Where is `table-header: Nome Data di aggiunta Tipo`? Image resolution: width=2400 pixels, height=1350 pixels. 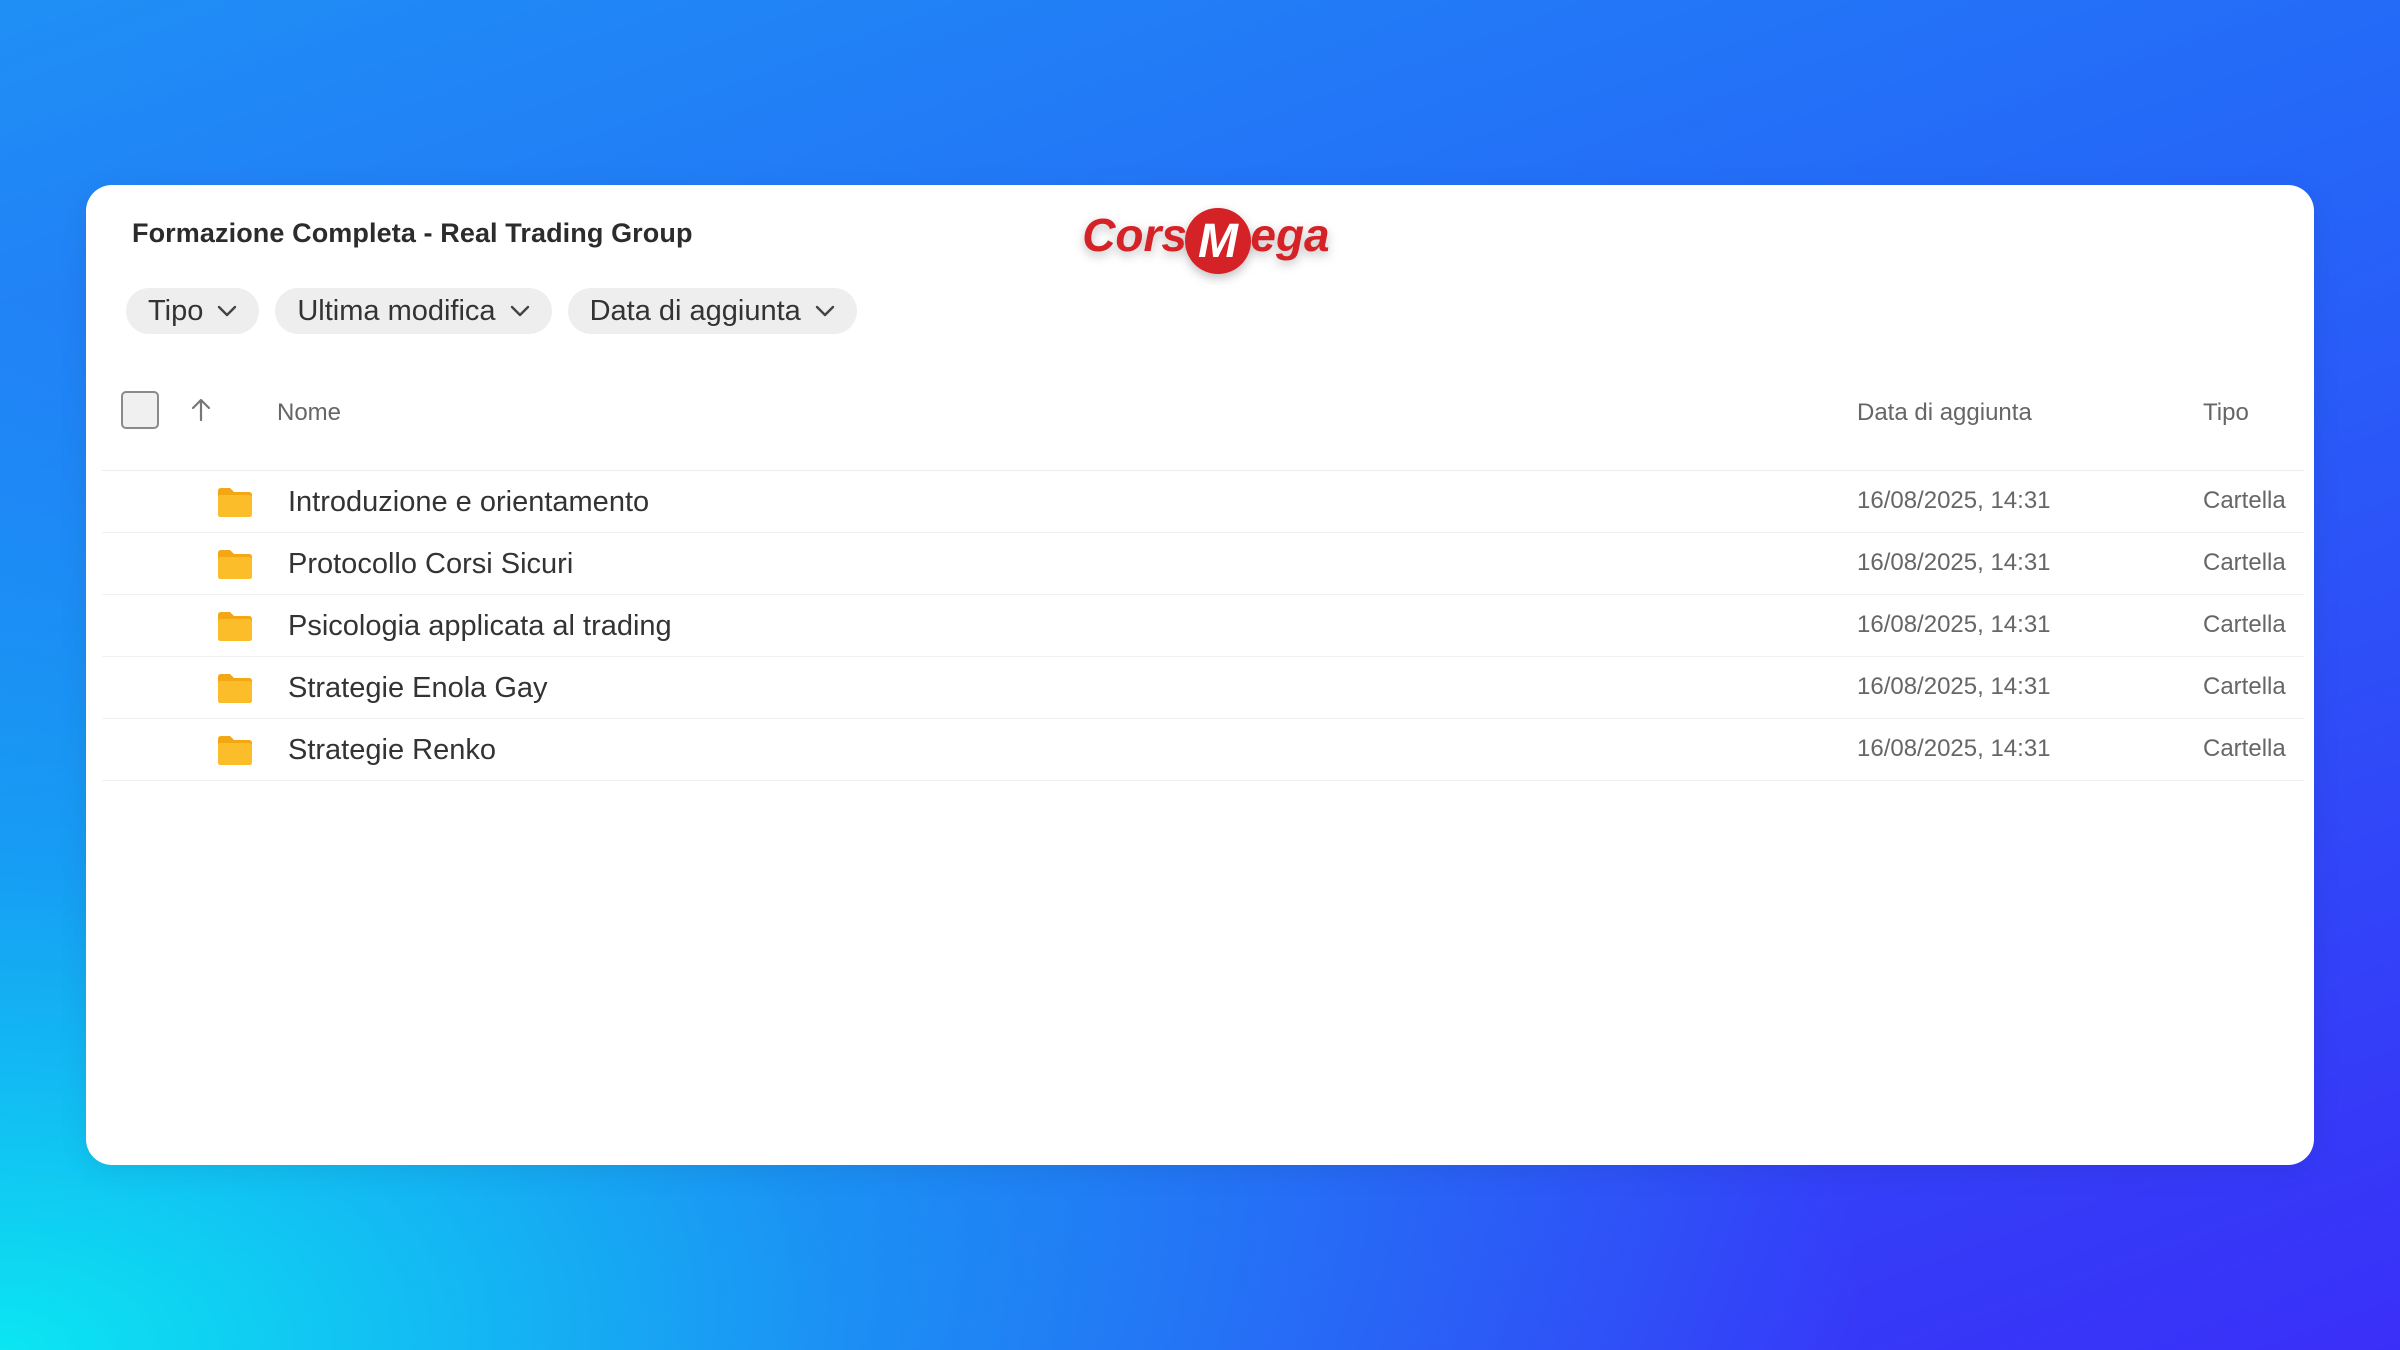
table-header: Nome Data di aggiunta Tipo is located at coordinates (1203, 418).